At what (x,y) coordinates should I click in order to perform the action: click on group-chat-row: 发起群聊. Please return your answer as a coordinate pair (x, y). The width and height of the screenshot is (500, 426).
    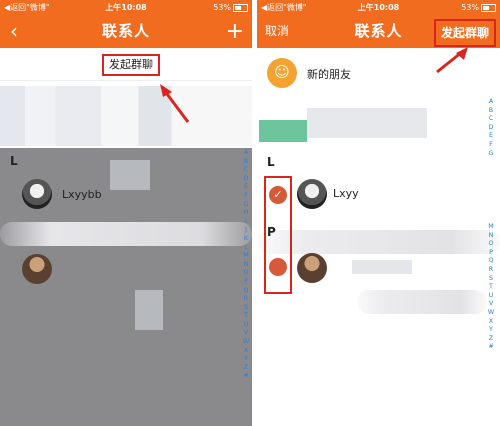
    Looking at the image, I should click on (126, 64).